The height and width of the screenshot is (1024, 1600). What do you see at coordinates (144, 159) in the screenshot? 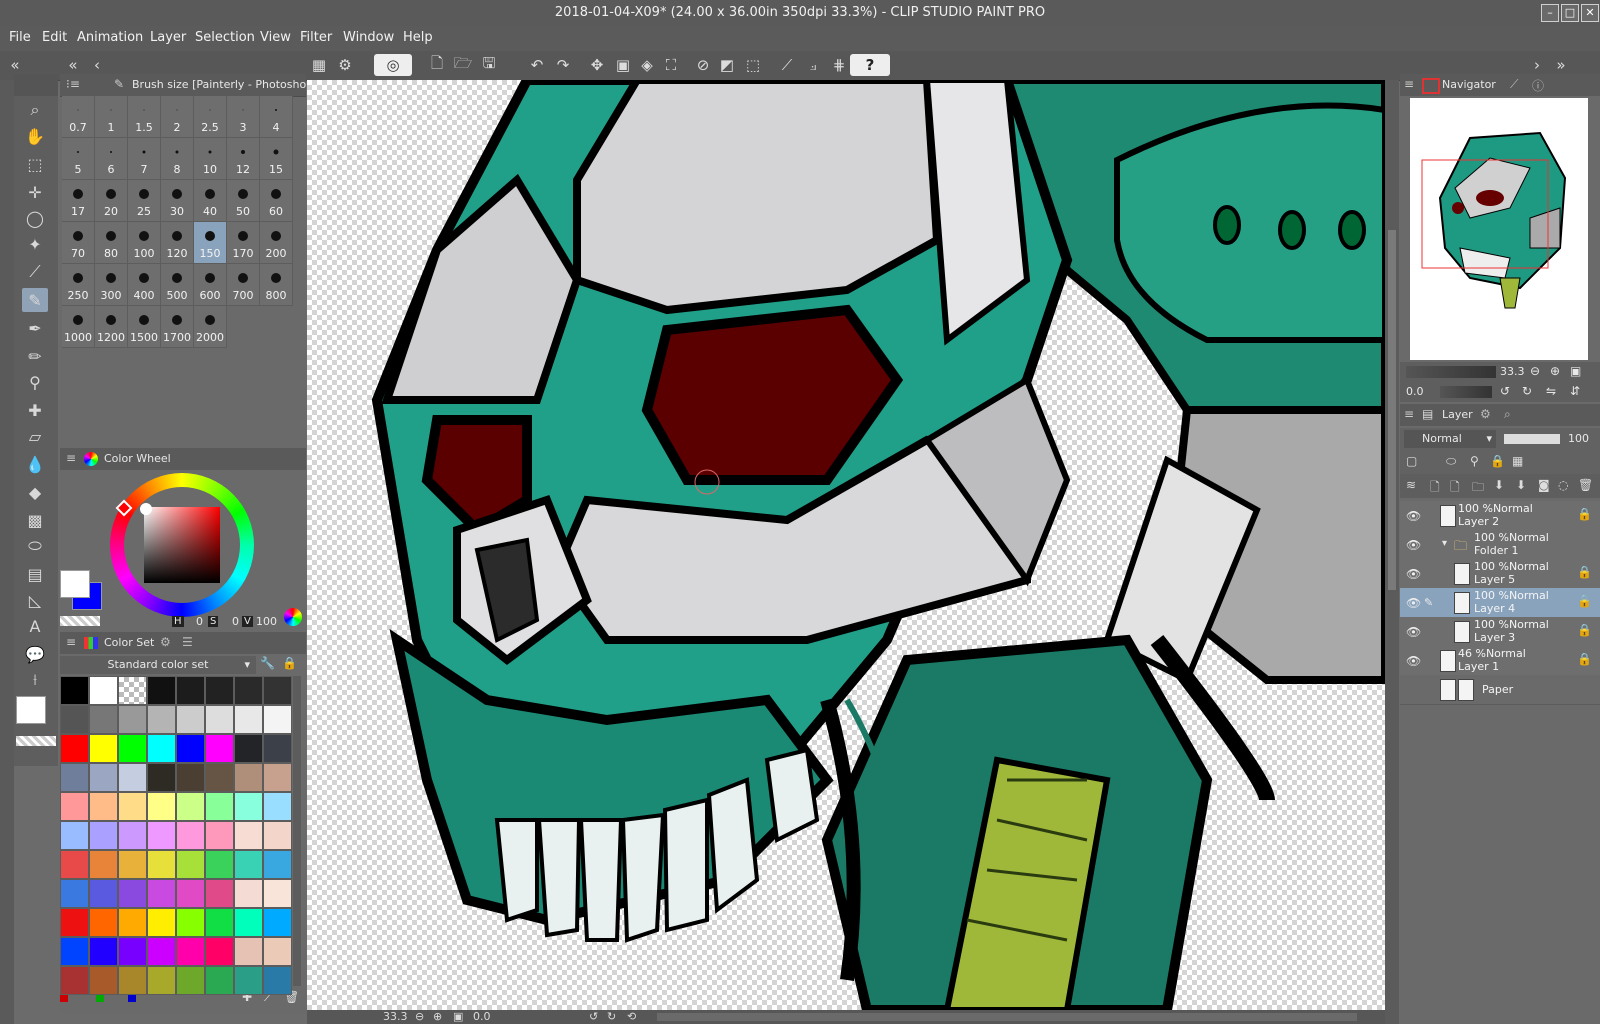
I see `brush-size-option: 7` at bounding box center [144, 159].